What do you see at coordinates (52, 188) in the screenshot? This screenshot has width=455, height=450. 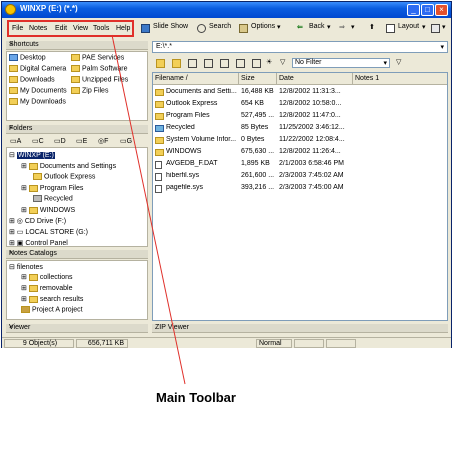 I see `tree-item-program-files: ⊞ Program Files` at bounding box center [52, 188].